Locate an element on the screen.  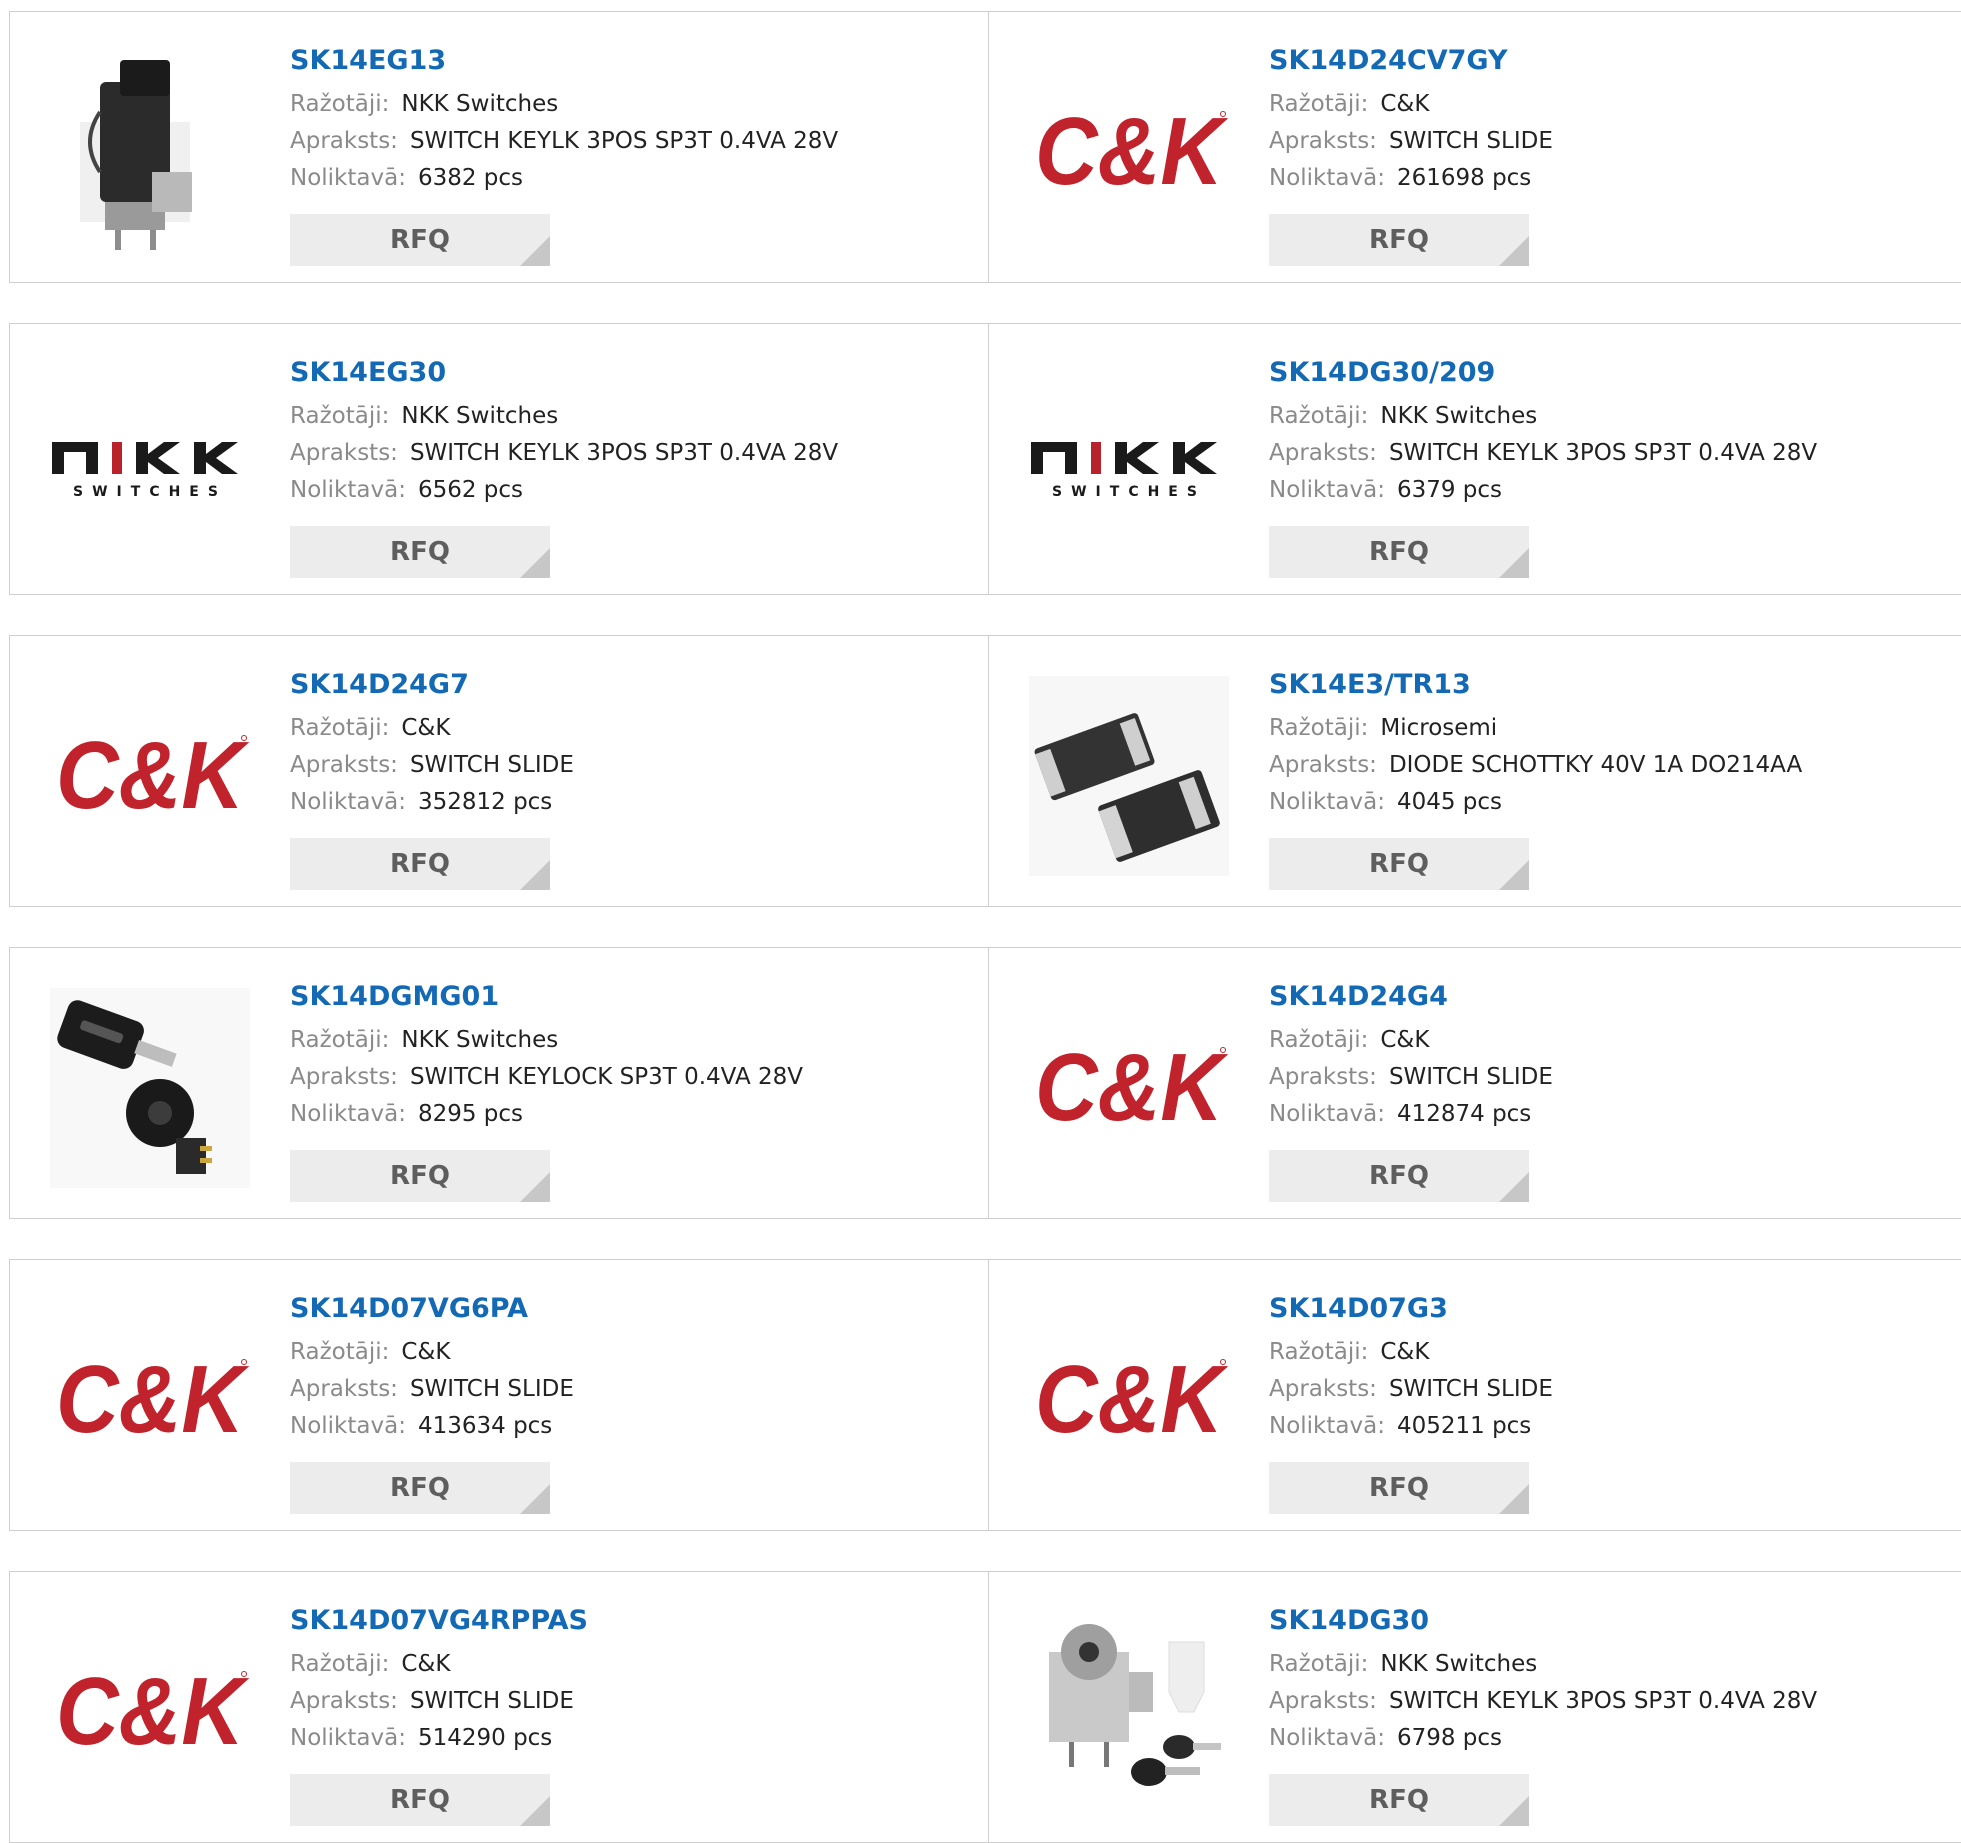
stock-value: 6382 pcs is located at coordinates (470, 178).